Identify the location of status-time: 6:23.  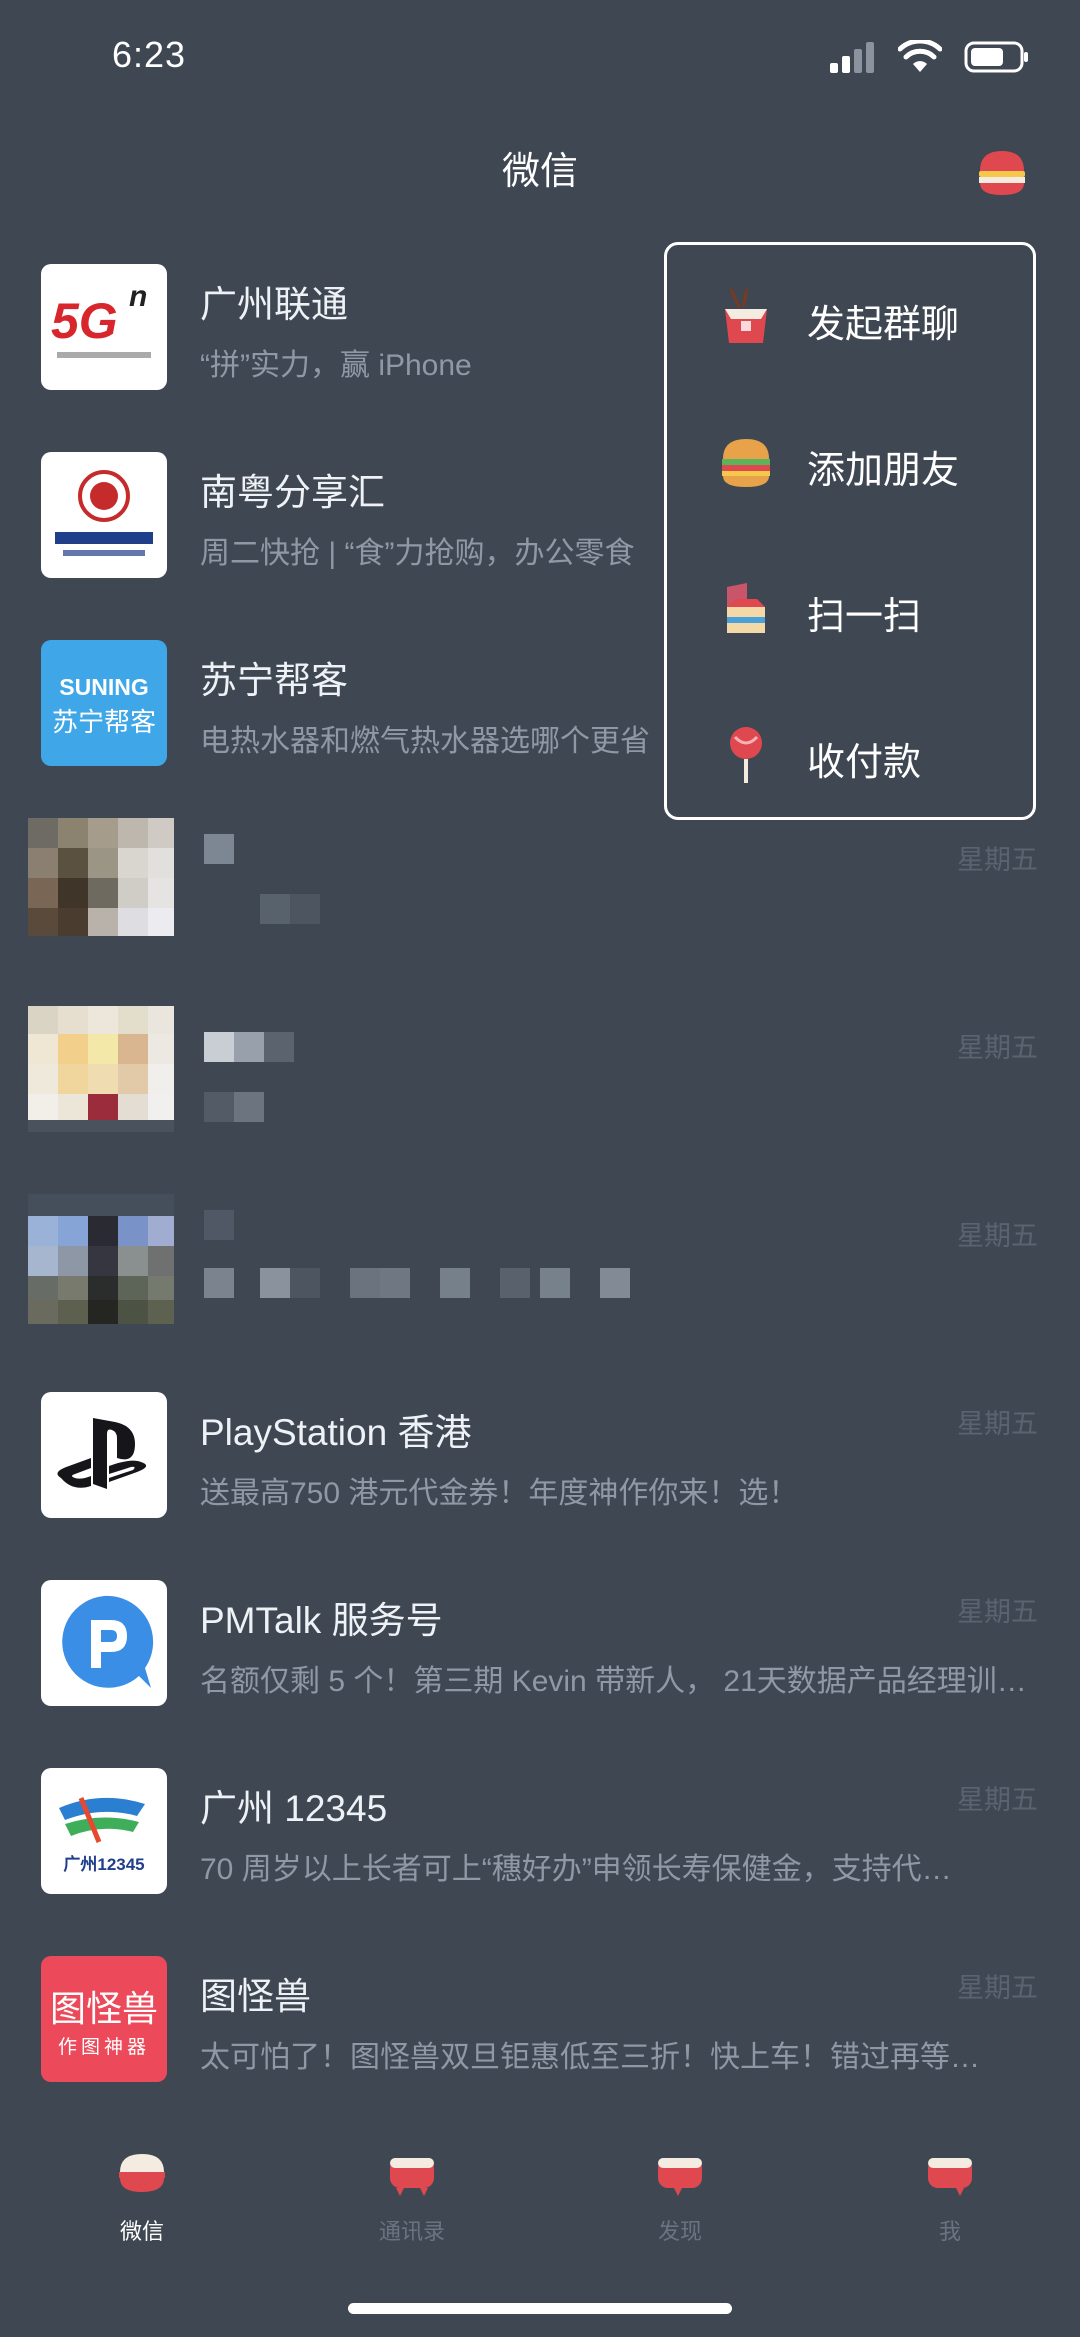
(149, 54).